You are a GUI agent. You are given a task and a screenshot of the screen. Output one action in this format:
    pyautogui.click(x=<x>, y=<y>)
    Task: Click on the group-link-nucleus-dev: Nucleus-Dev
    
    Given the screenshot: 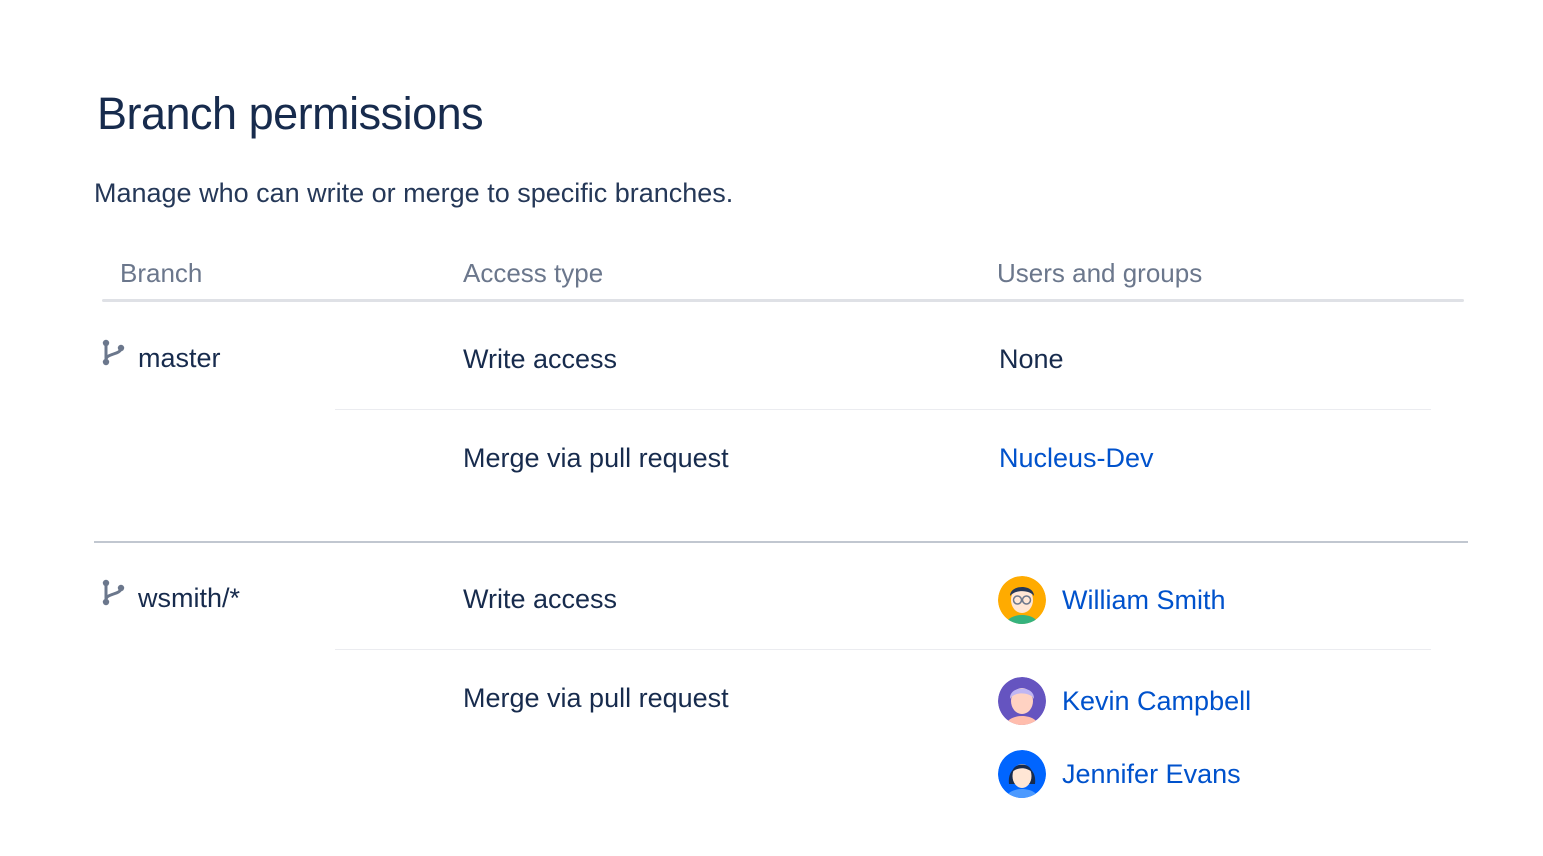 What is the action you would take?
    pyautogui.click(x=1076, y=458)
    